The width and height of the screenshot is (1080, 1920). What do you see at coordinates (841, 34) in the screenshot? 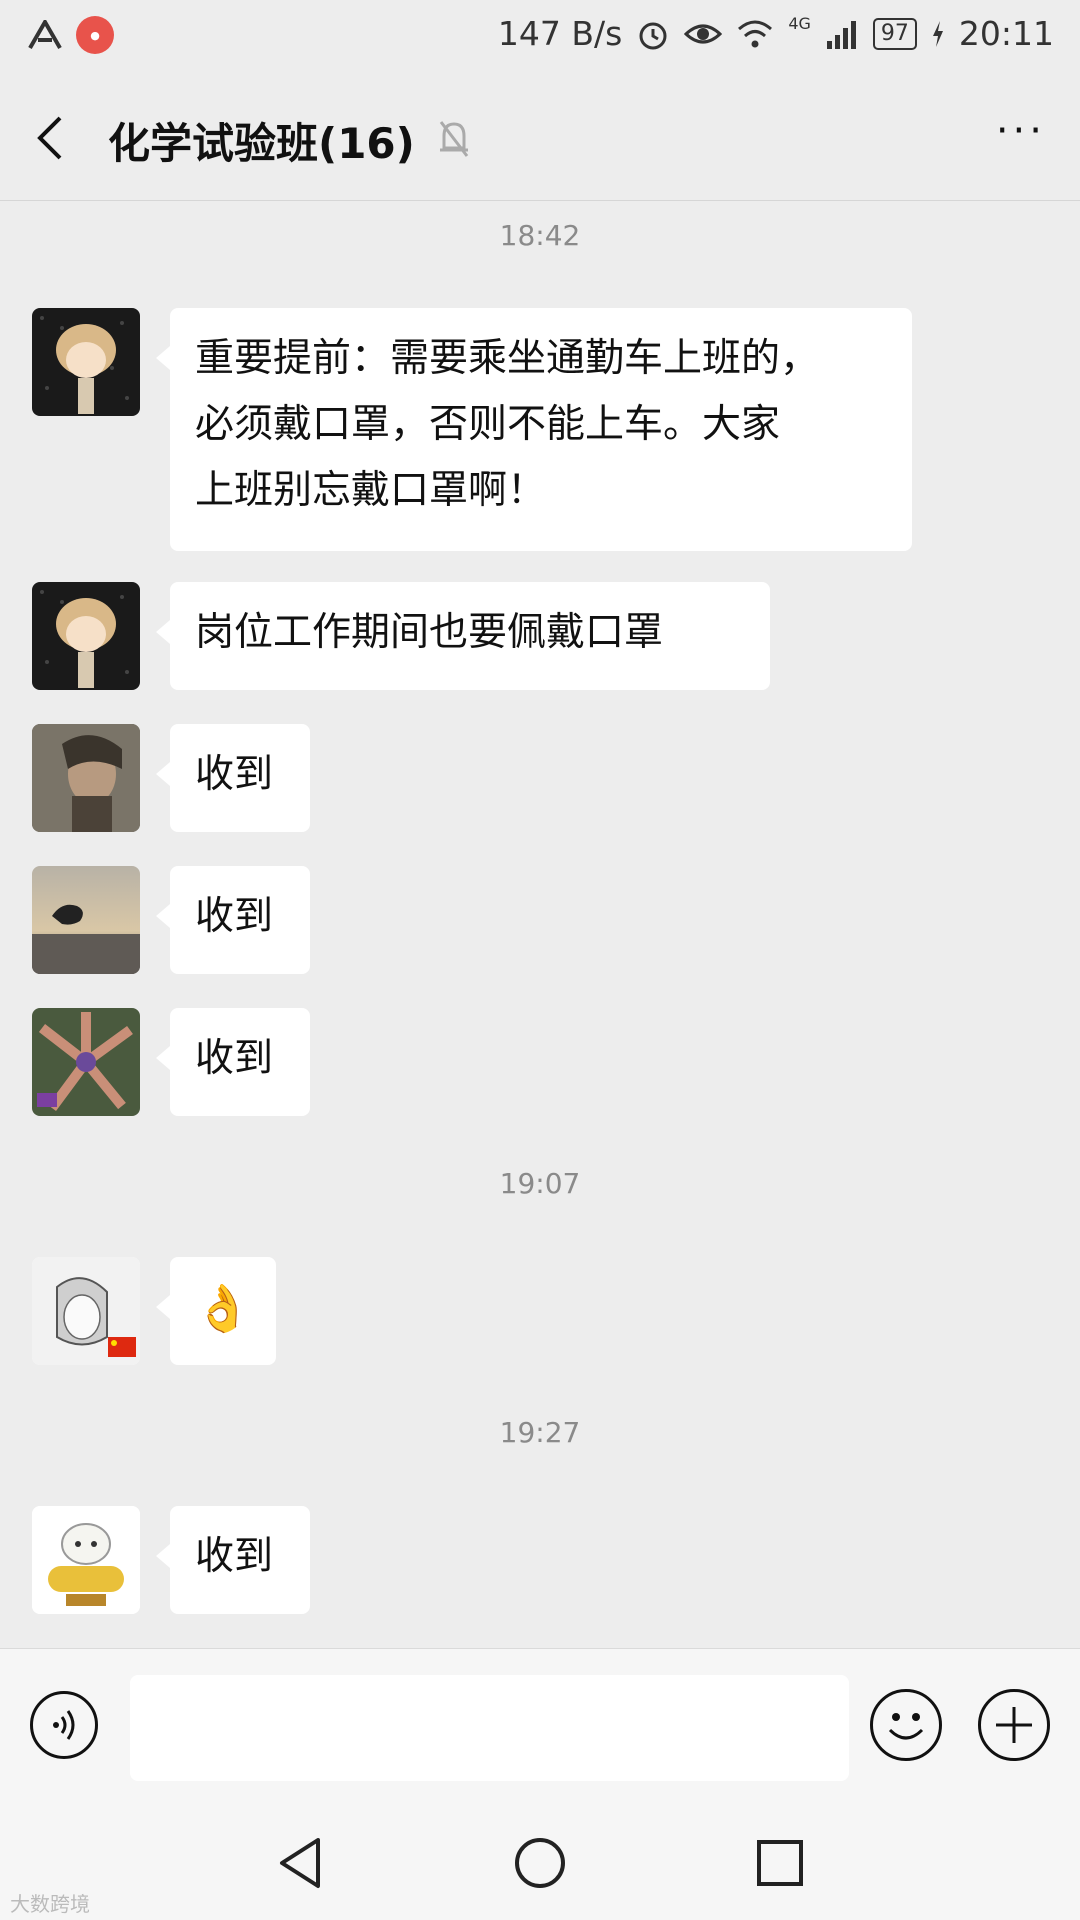
I see `signal-icon` at bounding box center [841, 34].